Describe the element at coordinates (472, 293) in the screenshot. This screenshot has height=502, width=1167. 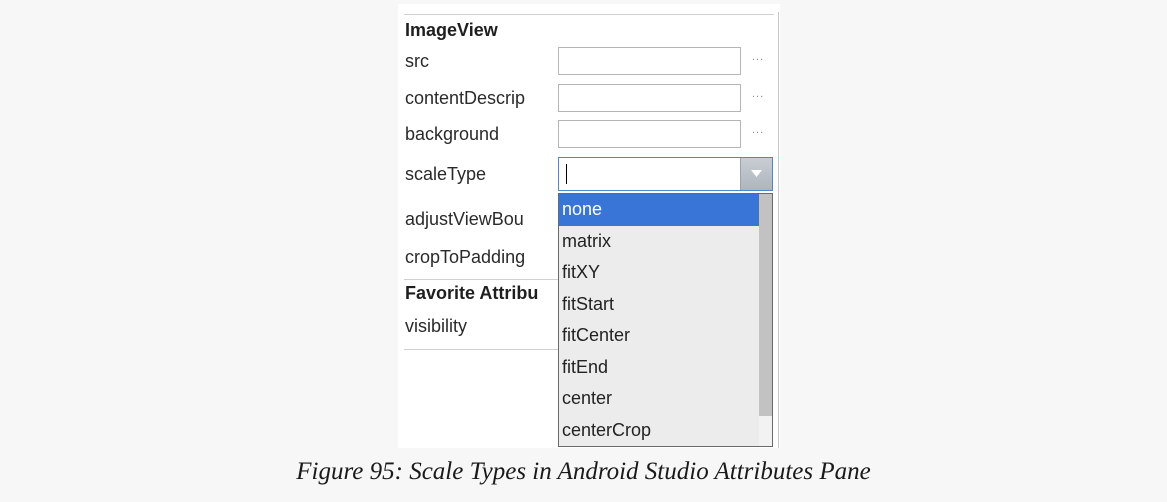
I see `section-header-favorite-attributes: Favorite Attribu` at that location.